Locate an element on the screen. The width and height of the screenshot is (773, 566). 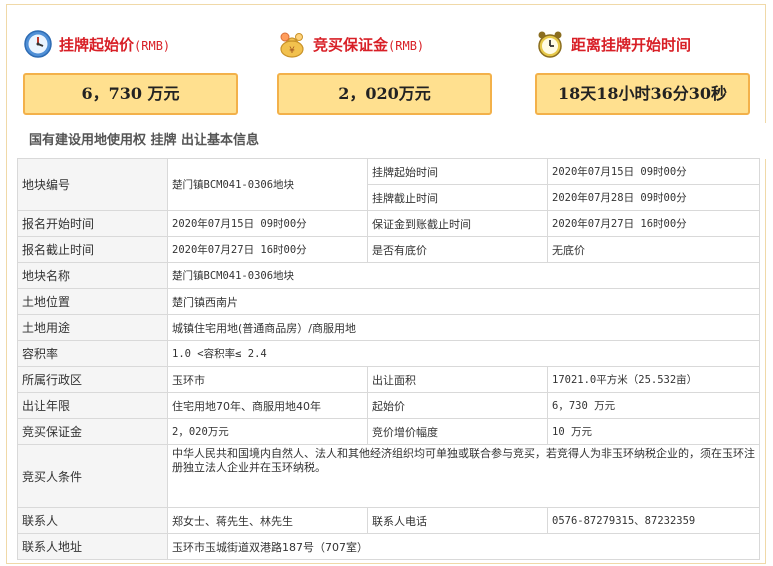
address-value: 玉环市玉城街道双港路187号（707室） is located at coordinates (463, 546).